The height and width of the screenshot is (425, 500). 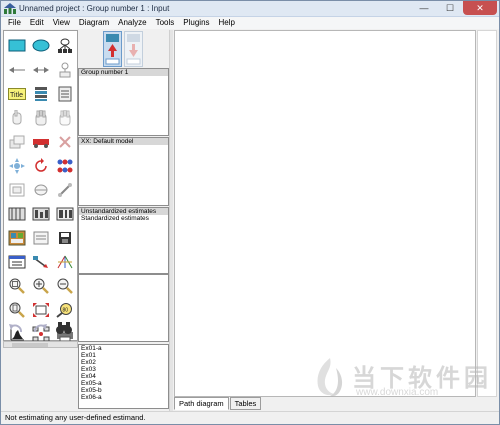 I want to click on ellipse-icon, so click(x=41, y=45).